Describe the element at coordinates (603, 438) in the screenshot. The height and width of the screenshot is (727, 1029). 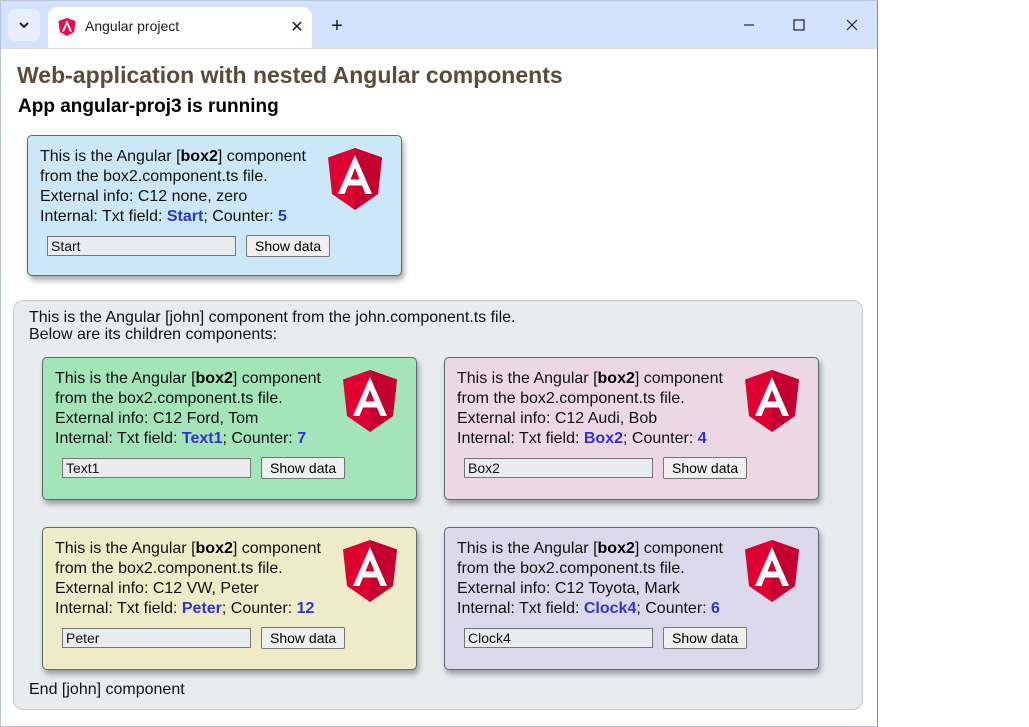
I see `txt-field-value: Box2` at that location.